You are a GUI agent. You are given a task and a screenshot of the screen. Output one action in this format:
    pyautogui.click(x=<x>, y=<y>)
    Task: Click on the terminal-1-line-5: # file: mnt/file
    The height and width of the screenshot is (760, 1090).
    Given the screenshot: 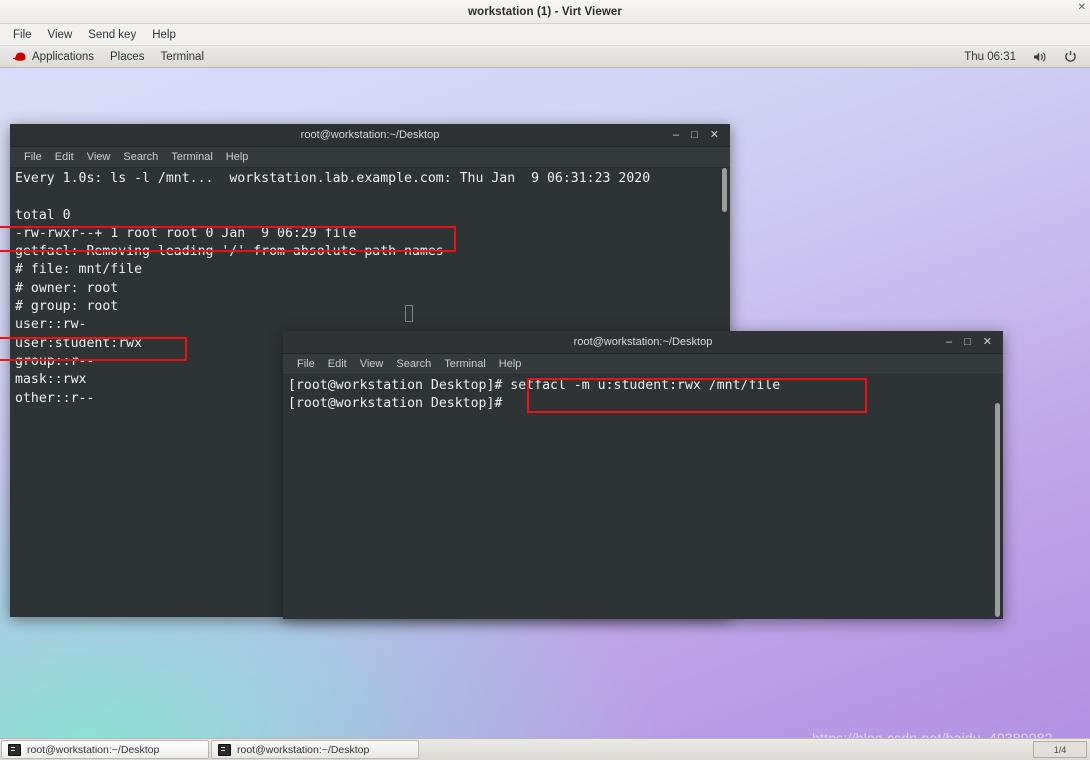 What is the action you would take?
    pyautogui.click(x=79, y=270)
    